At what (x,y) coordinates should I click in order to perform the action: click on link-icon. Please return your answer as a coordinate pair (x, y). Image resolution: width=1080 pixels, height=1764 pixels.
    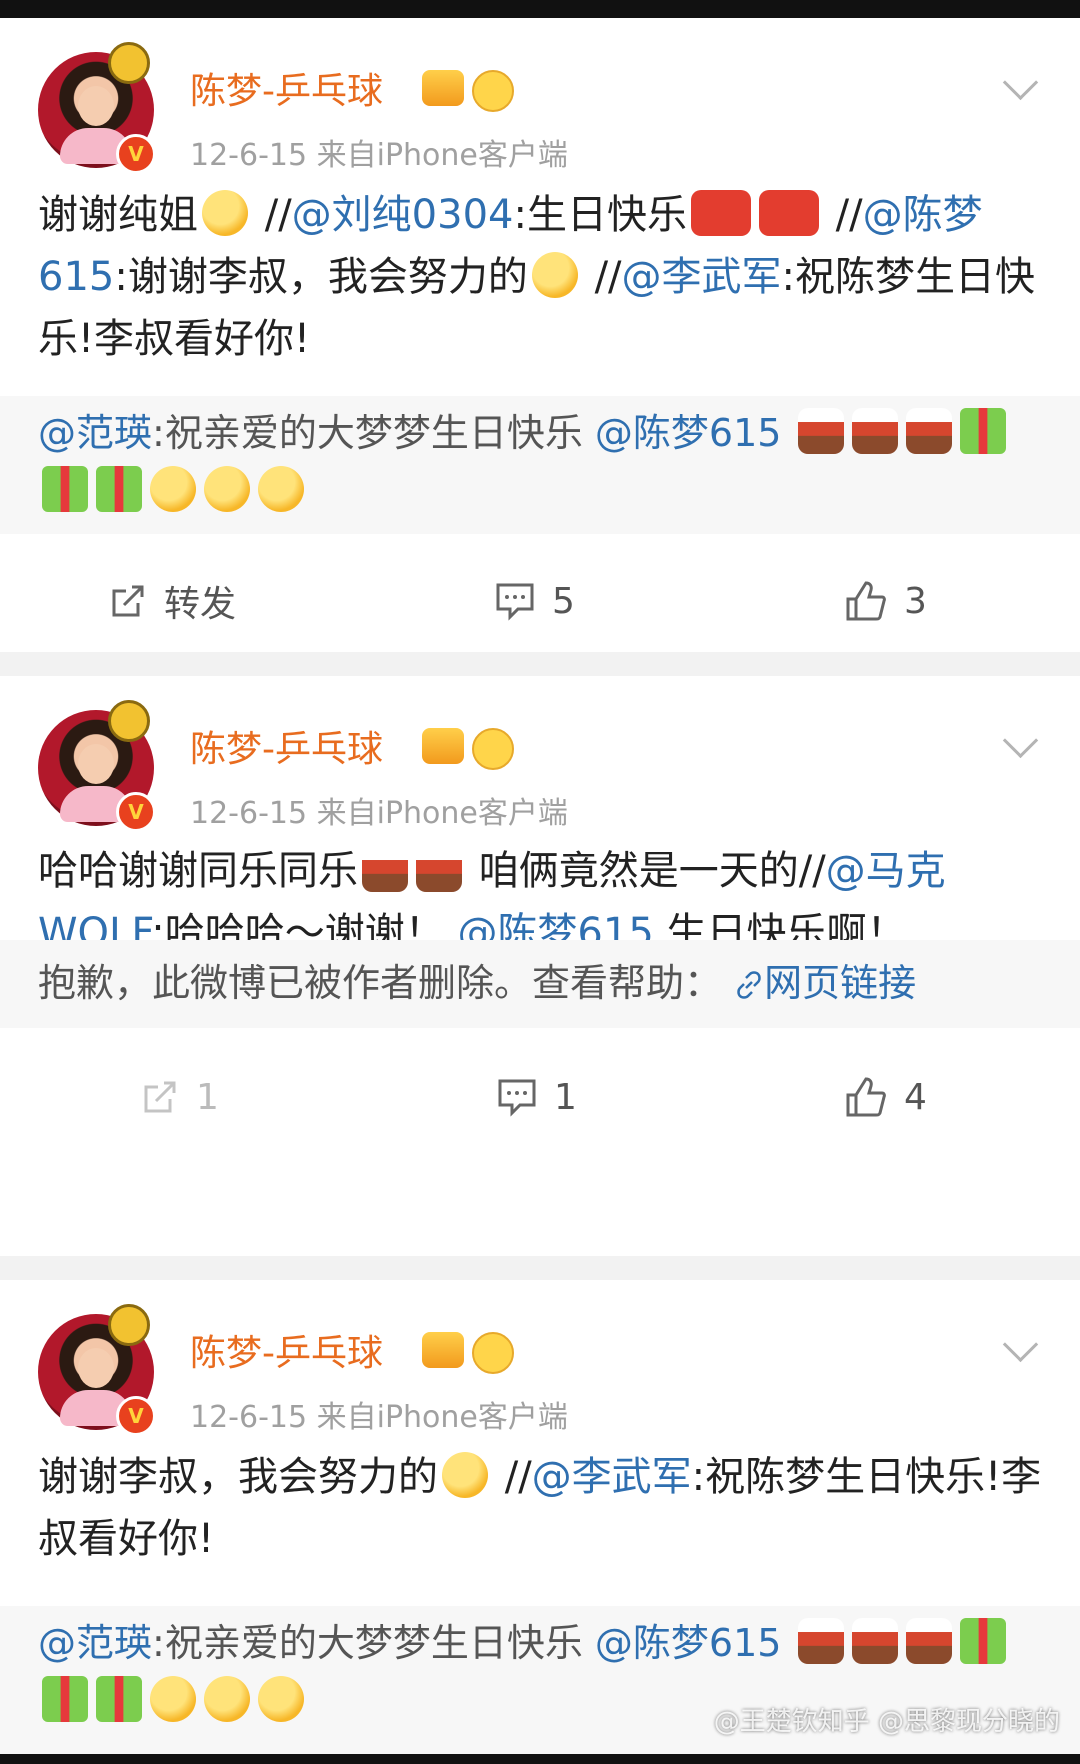
    Looking at the image, I should click on (749, 985).